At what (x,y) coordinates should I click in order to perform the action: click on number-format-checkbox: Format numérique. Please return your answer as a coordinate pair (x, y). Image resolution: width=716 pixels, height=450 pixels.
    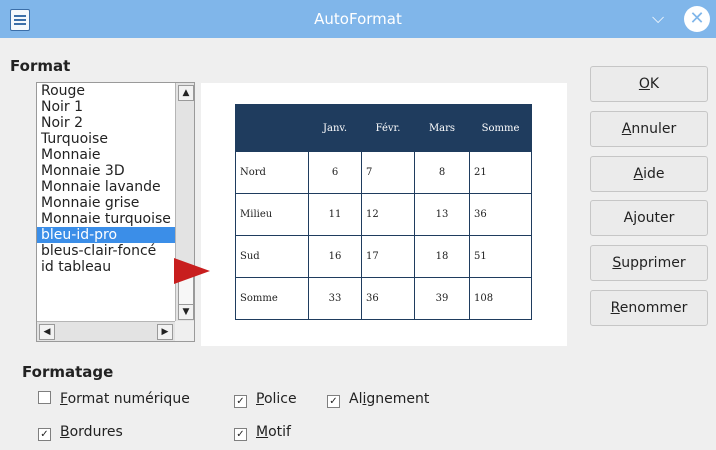
    Looking at the image, I should click on (114, 399).